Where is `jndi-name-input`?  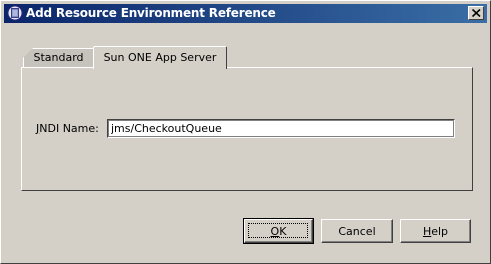
jndi-name-input is located at coordinates (281, 128).